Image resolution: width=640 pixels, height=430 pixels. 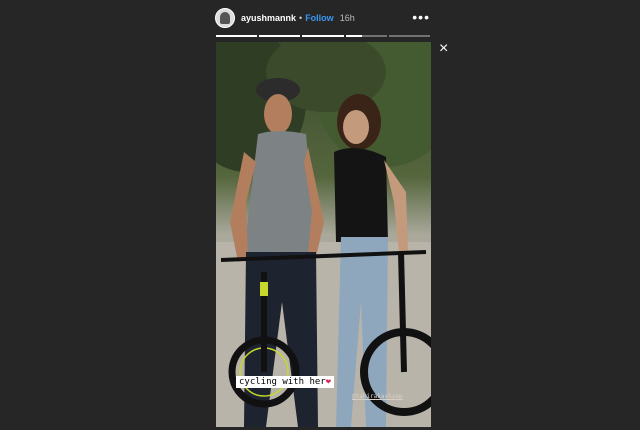 What do you see at coordinates (225, 18) in the screenshot?
I see `avatar` at bounding box center [225, 18].